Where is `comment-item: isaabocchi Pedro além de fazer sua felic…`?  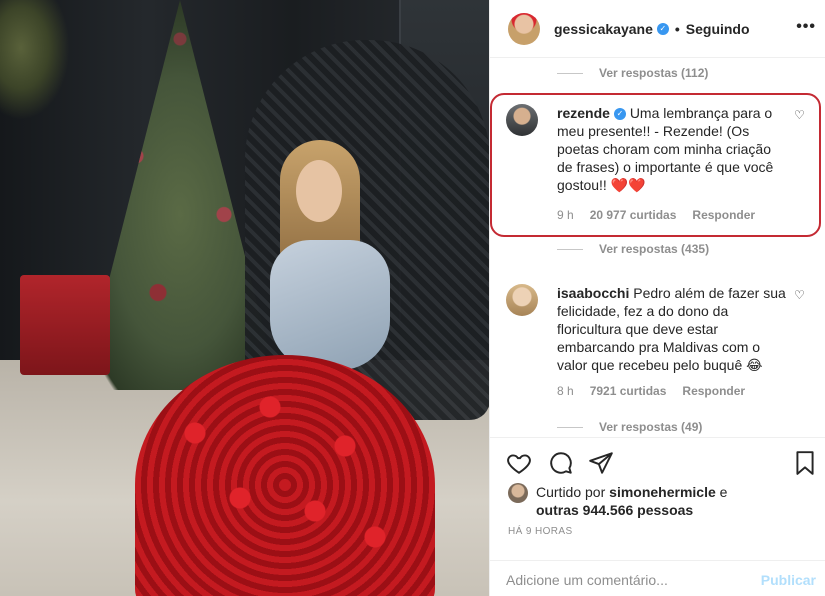 comment-item: isaabocchi Pedro além de fazer sua felic… is located at coordinates (661, 344).